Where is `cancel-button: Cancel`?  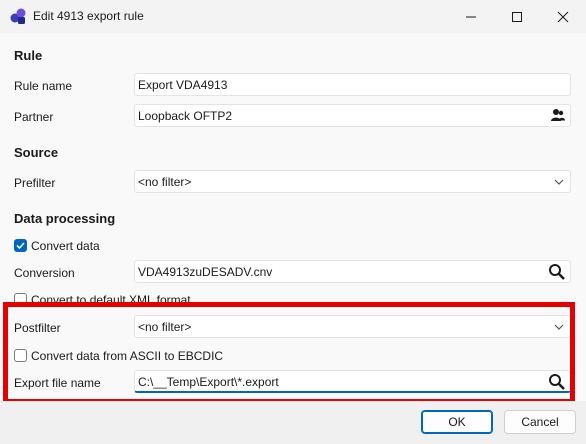
cancel-button: Cancel is located at coordinates (540, 422).